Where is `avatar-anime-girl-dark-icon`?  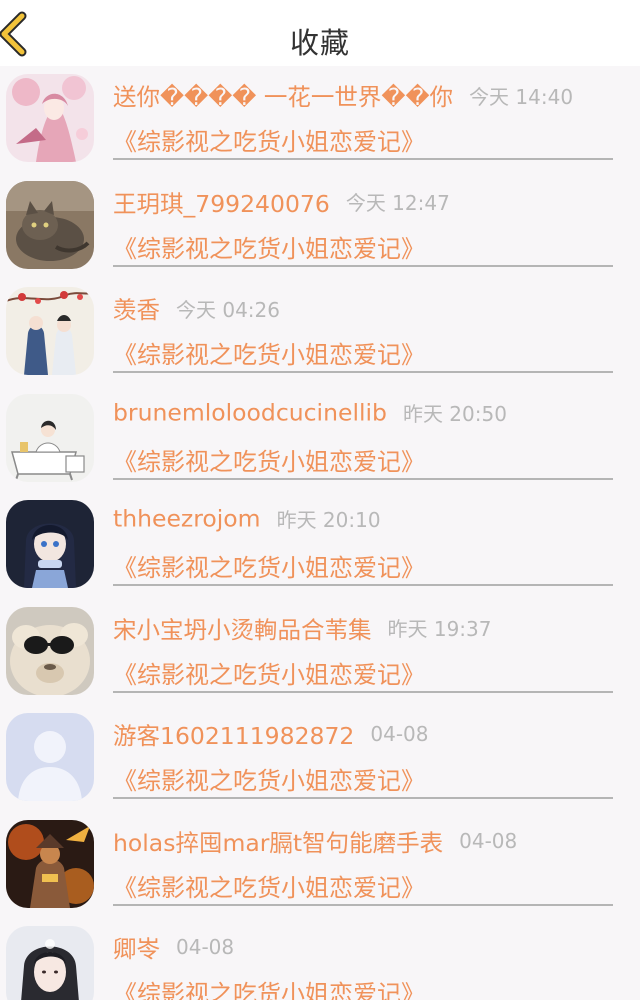 avatar-anime-girl-dark-icon is located at coordinates (50, 544).